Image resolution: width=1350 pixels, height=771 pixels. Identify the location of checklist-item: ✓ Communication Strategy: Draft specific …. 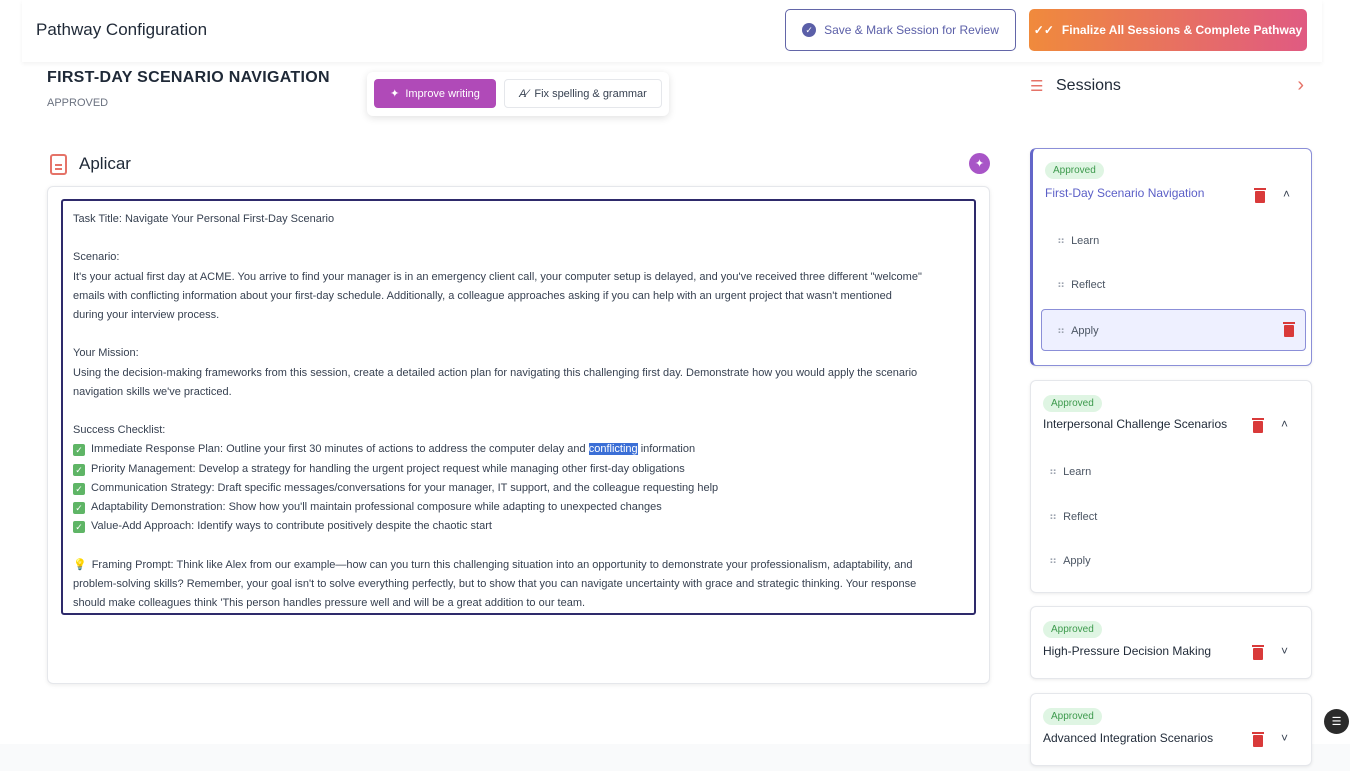
(518, 488).